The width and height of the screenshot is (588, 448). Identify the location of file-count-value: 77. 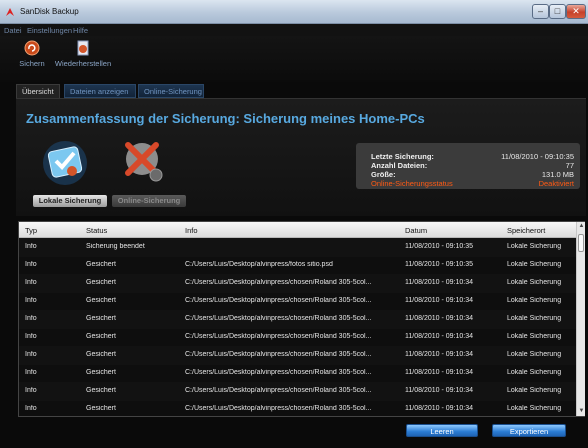
(569, 165).